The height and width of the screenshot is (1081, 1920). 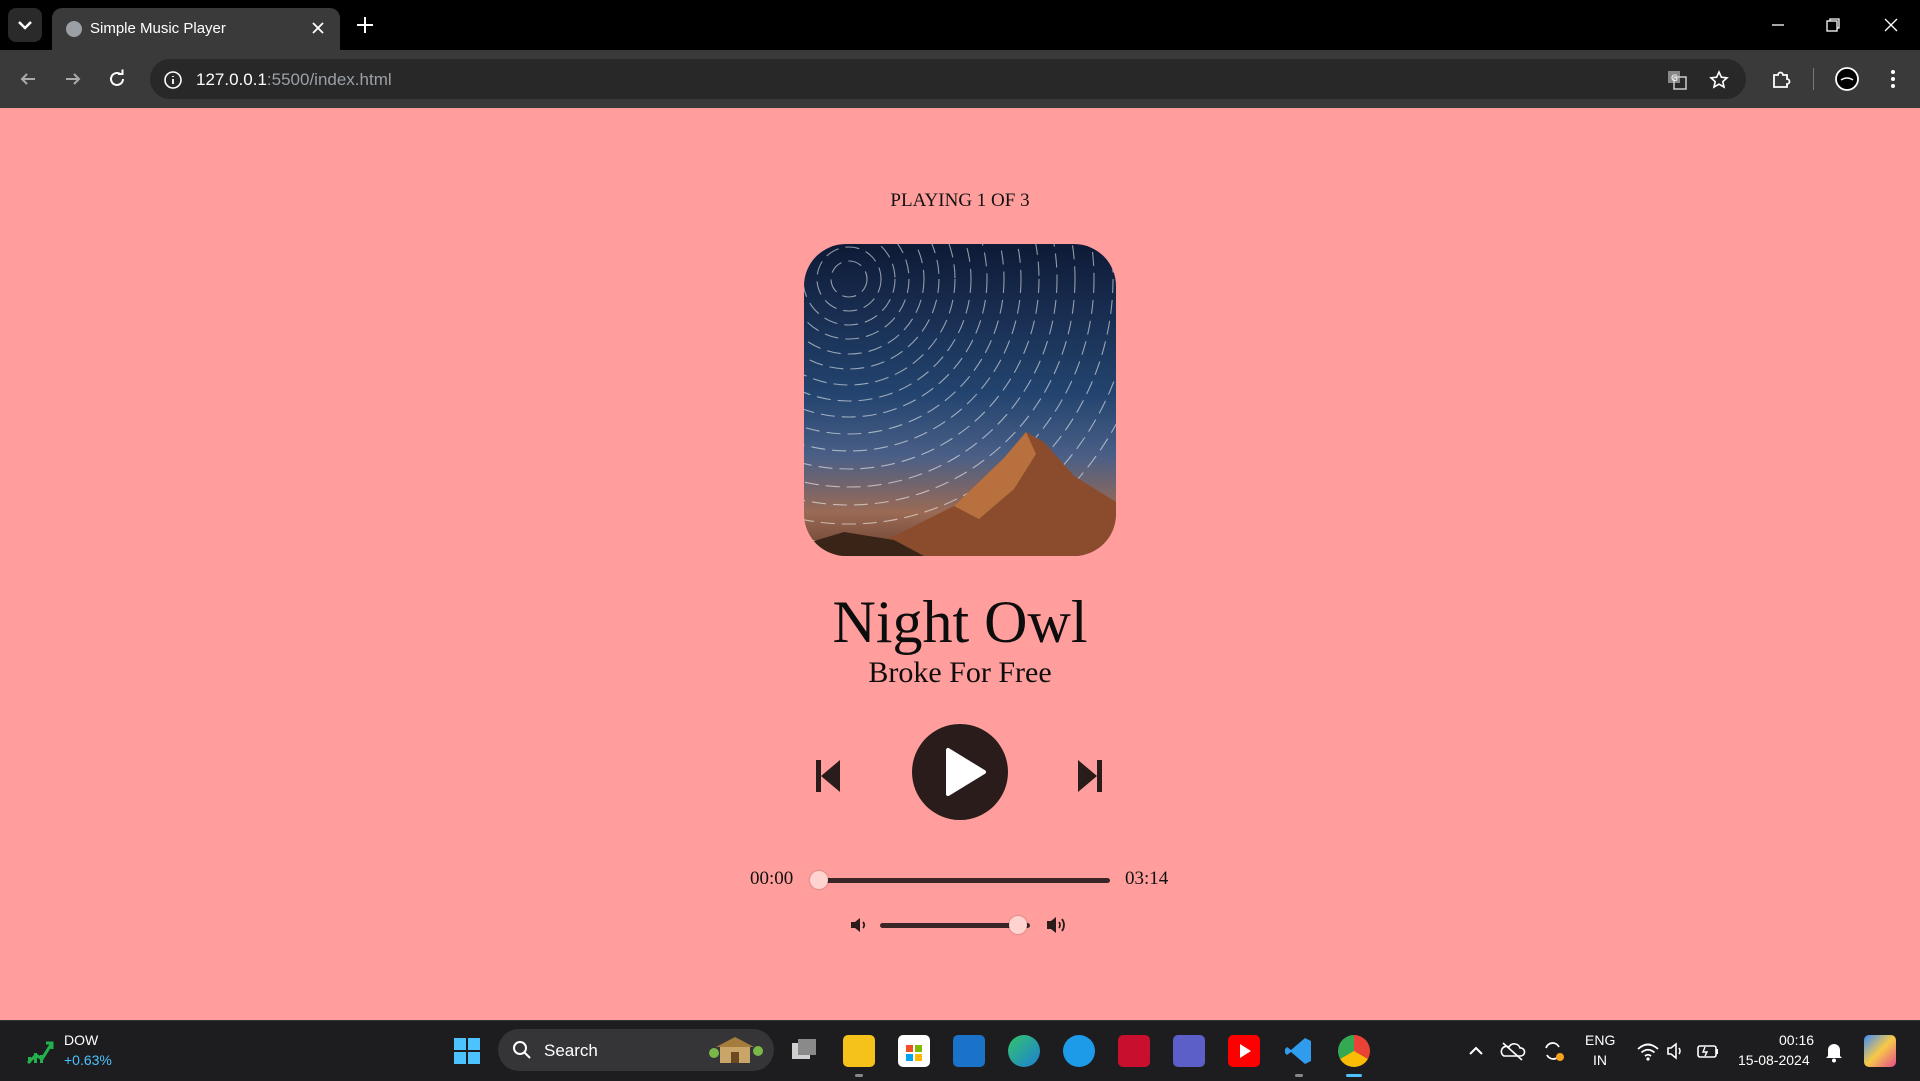 I want to click on volume-slider, so click(x=955, y=925).